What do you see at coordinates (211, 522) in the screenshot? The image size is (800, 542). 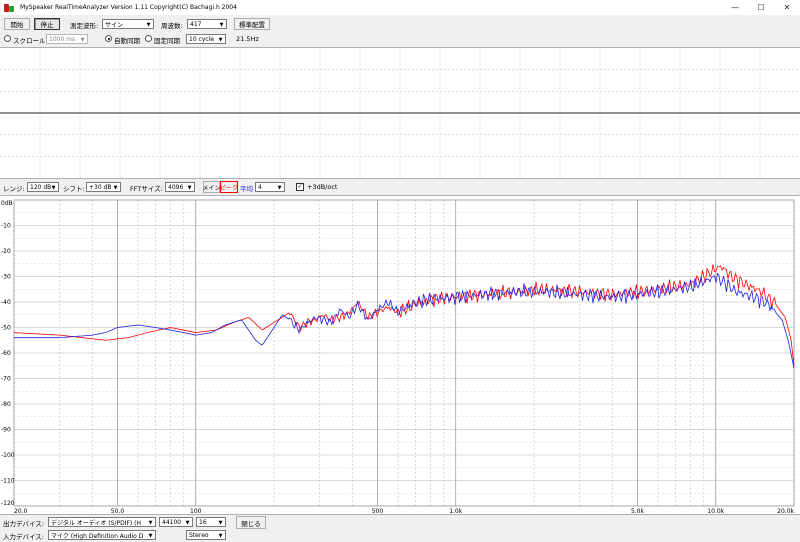 I see `bit-depth-select: 16 ▼` at bounding box center [211, 522].